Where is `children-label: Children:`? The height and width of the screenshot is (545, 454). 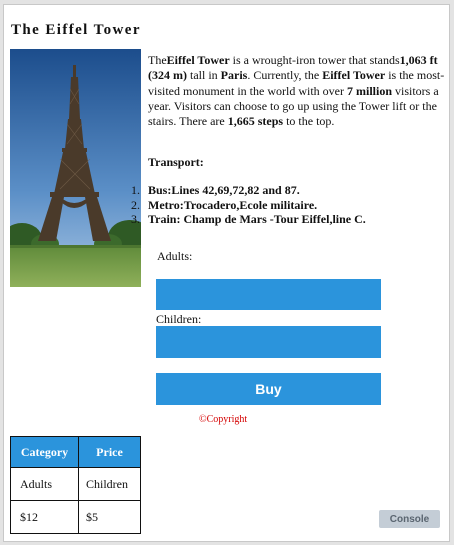 children-label: Children: is located at coordinates (179, 319).